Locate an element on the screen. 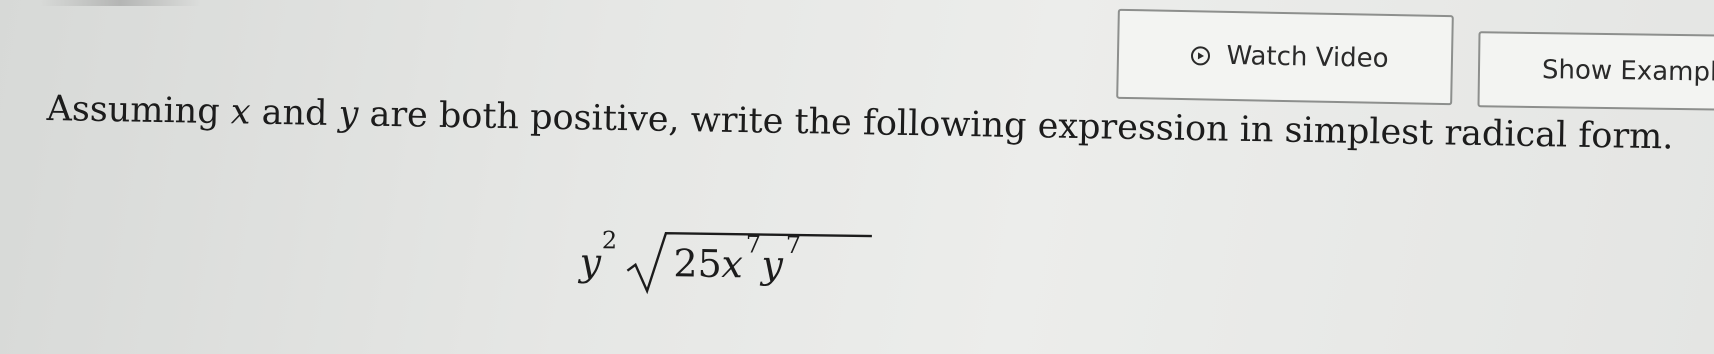 Image resolution: width=1714 pixels, height=354 pixels. watch-video-button: Watch Video is located at coordinates (1285, 57).